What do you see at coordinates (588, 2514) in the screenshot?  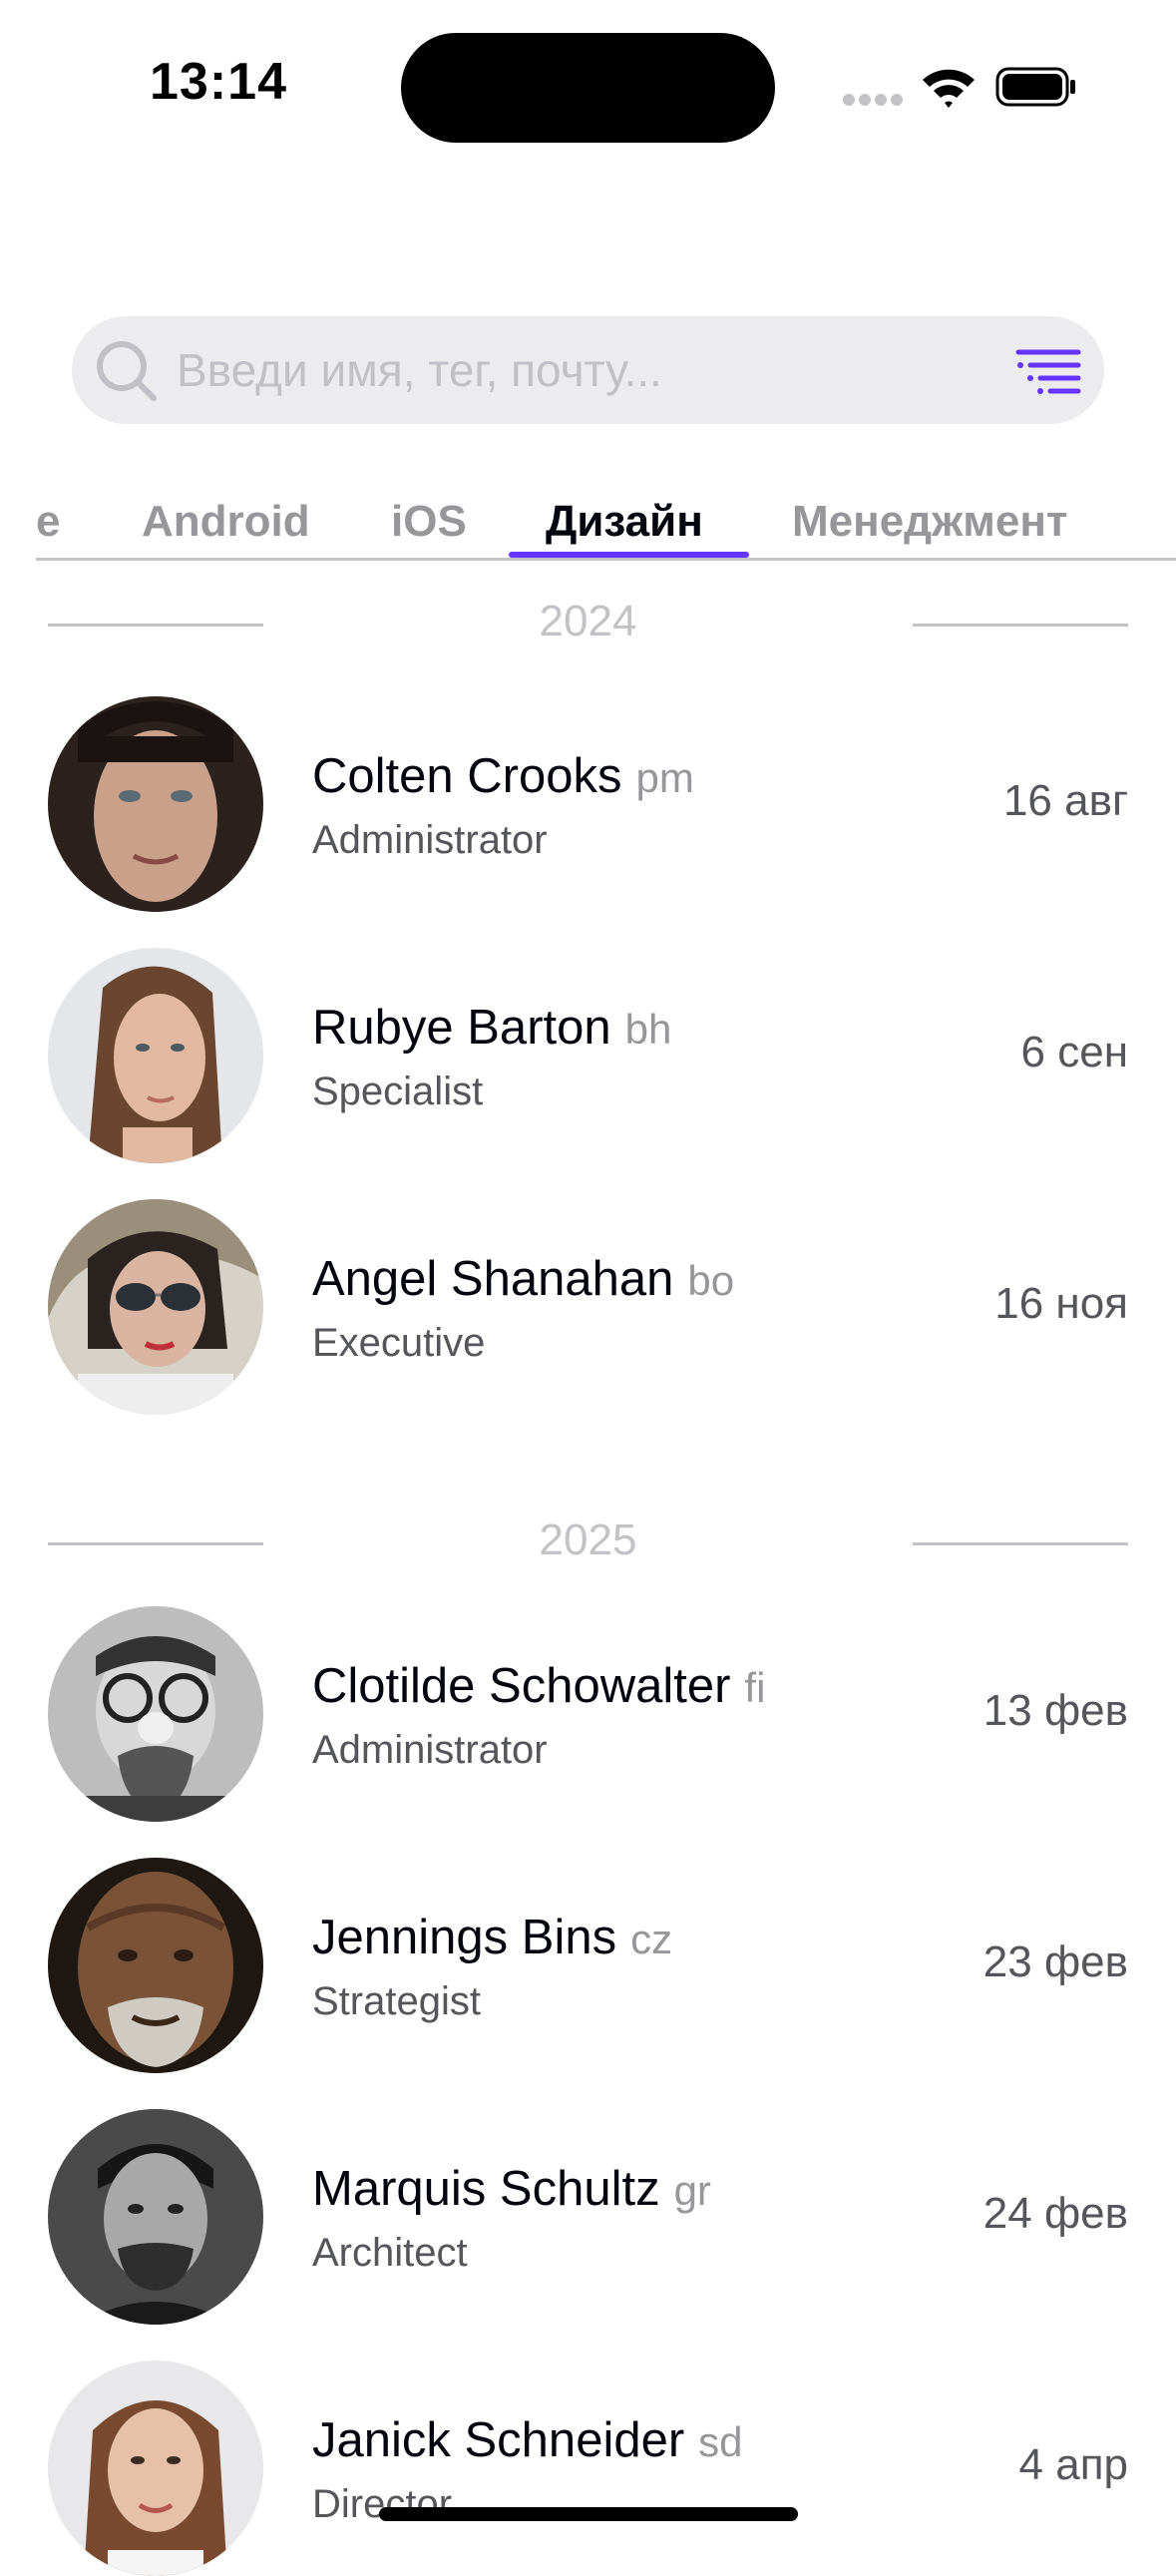 I see `home-indicator` at bounding box center [588, 2514].